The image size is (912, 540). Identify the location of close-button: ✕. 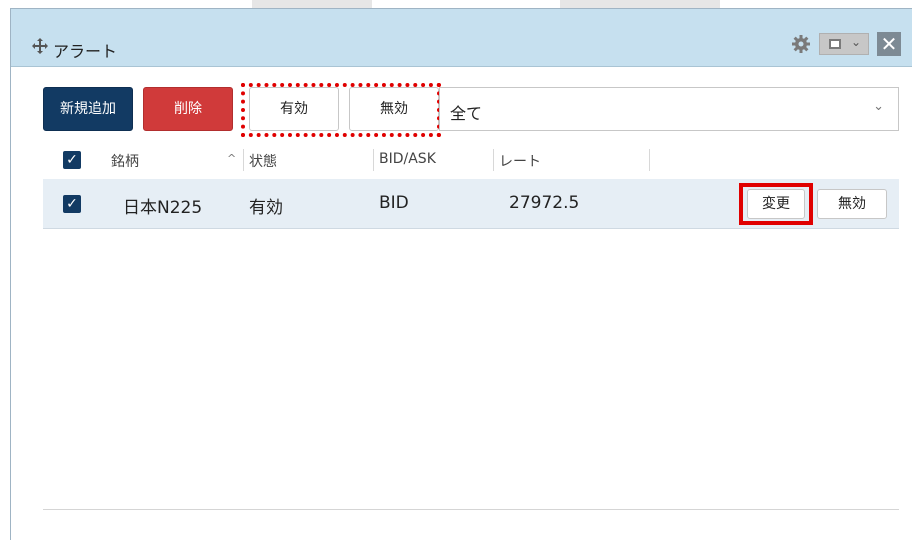
(889, 44).